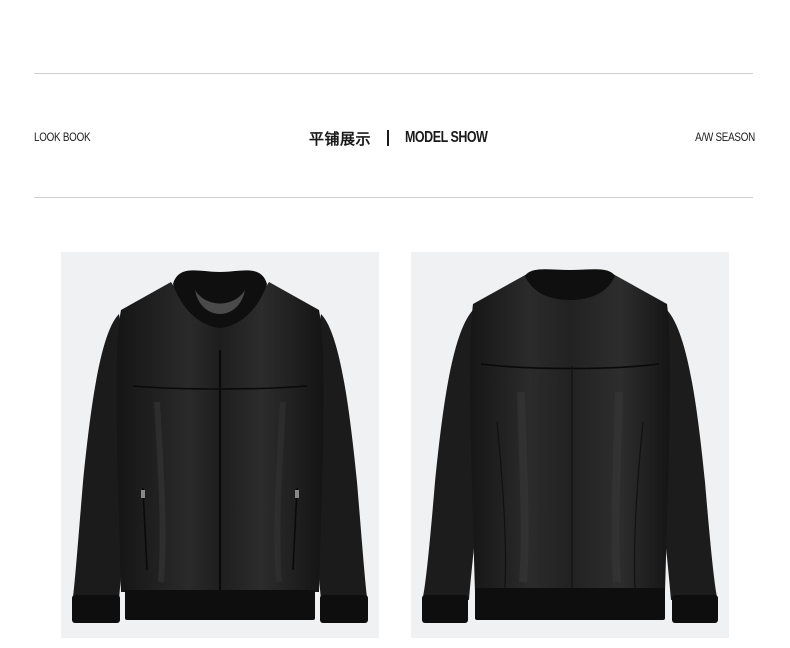  What do you see at coordinates (62, 137) in the screenshot?
I see `look-book-label: LOOK BOOK` at bounding box center [62, 137].